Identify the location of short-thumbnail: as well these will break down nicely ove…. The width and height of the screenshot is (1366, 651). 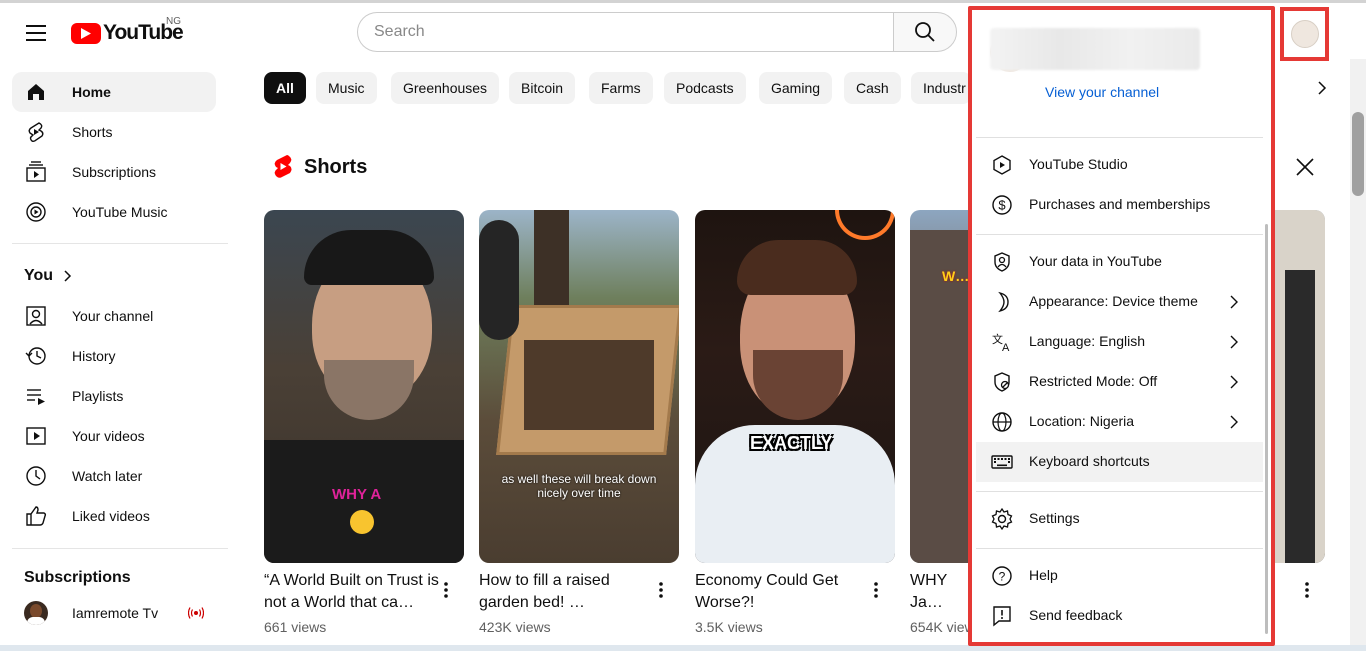
(579, 386).